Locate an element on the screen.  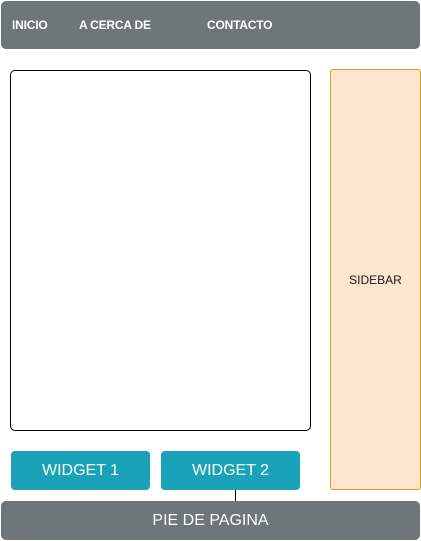
nav-item-contacto: CONTACTO is located at coordinates (239, 25).